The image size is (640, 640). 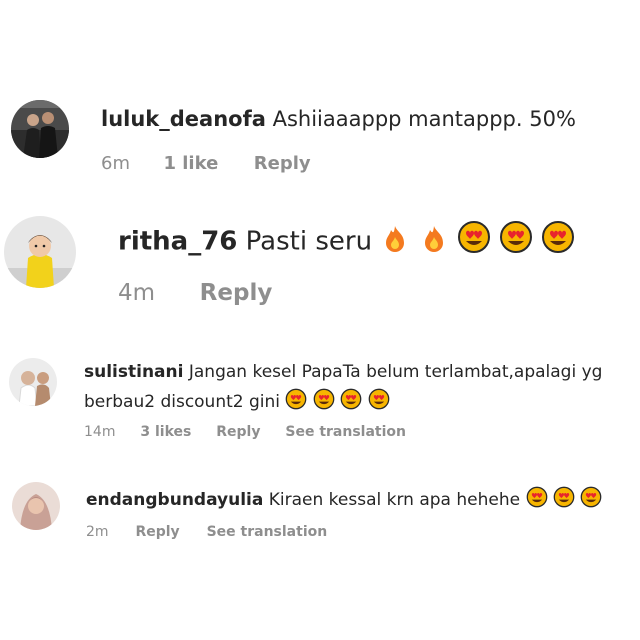 I want to click on comment-text-line: ritha_76 Pasti seru, so click(x=346, y=238).